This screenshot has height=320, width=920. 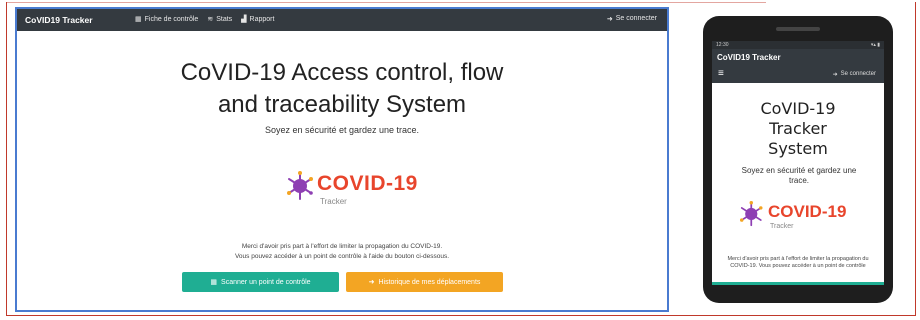 What do you see at coordinates (875, 45) in the screenshot?
I see `phone-status-icons: ▾▴ ▮` at bounding box center [875, 45].